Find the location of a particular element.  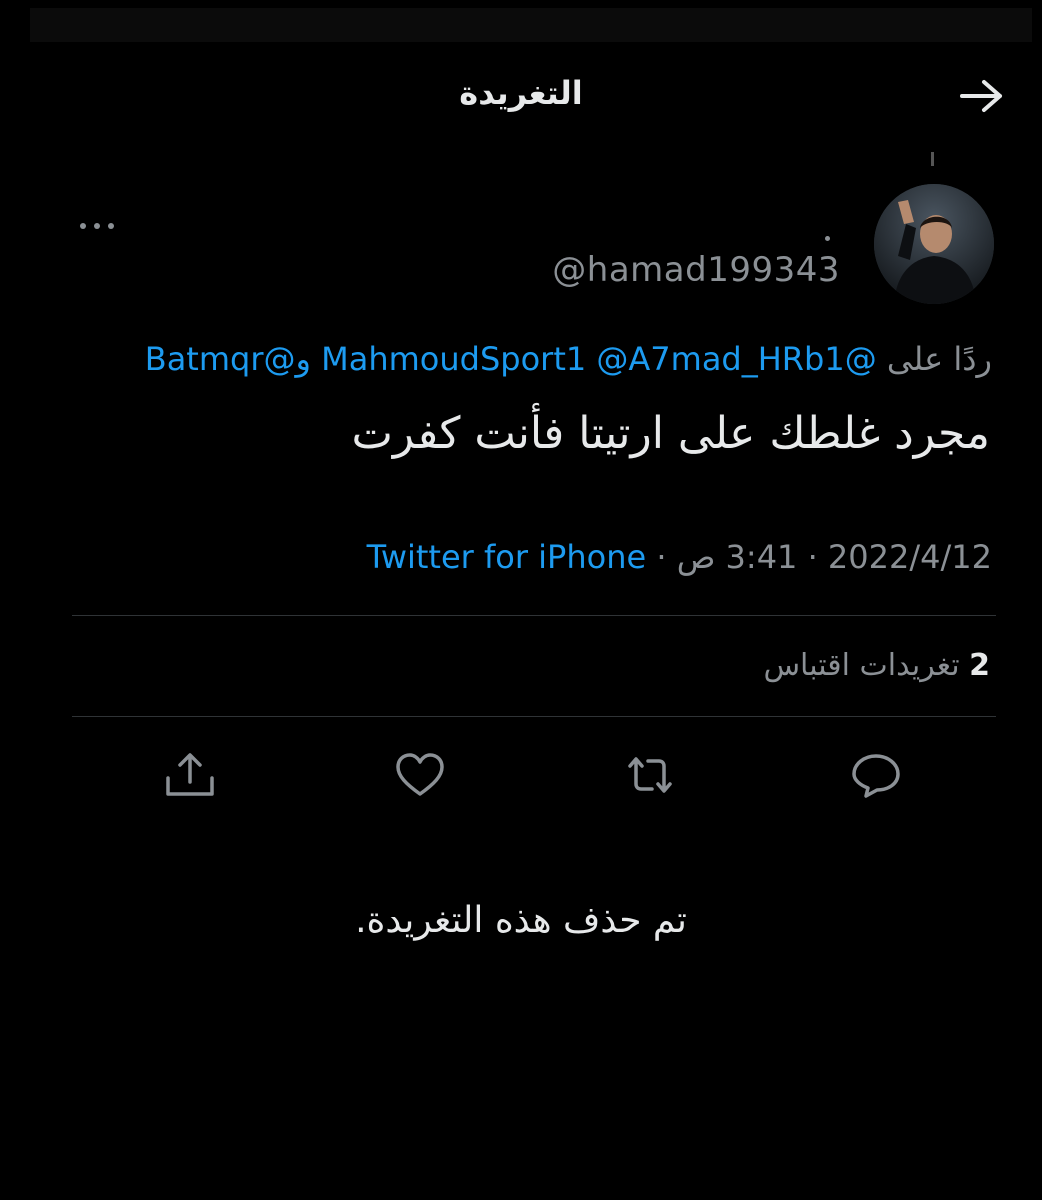

tweet-date: 2022/4/12 is located at coordinates (909, 557).